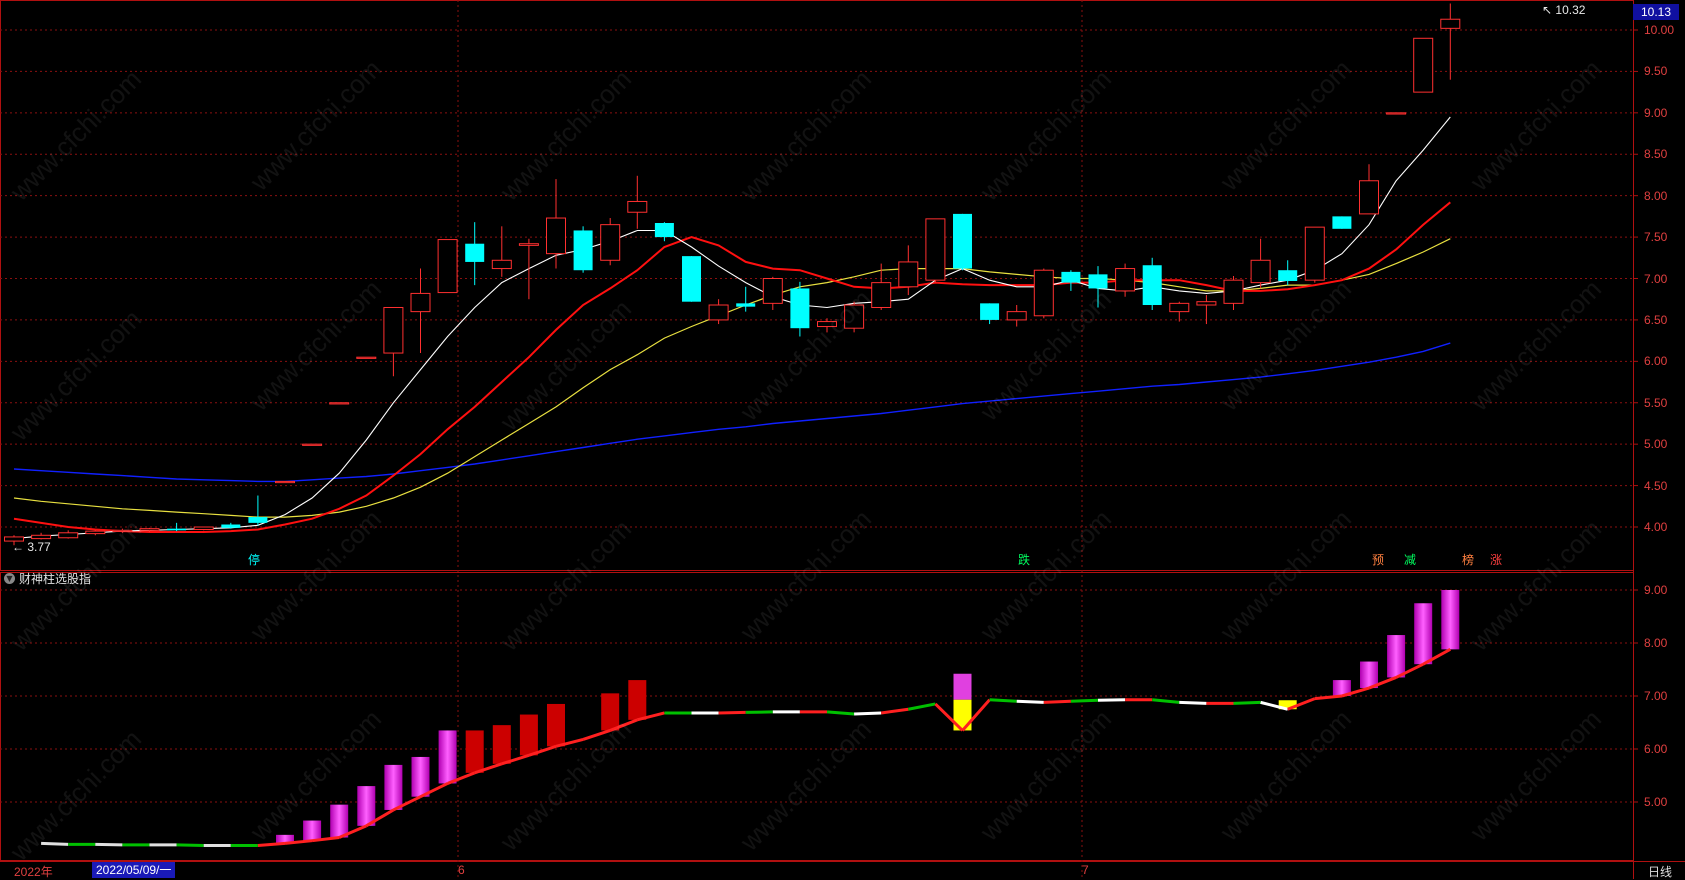 This screenshot has width=1685, height=880. Describe the element at coordinates (134, 870) in the screenshot. I see `selected-date: 2022/05/09/一` at that location.